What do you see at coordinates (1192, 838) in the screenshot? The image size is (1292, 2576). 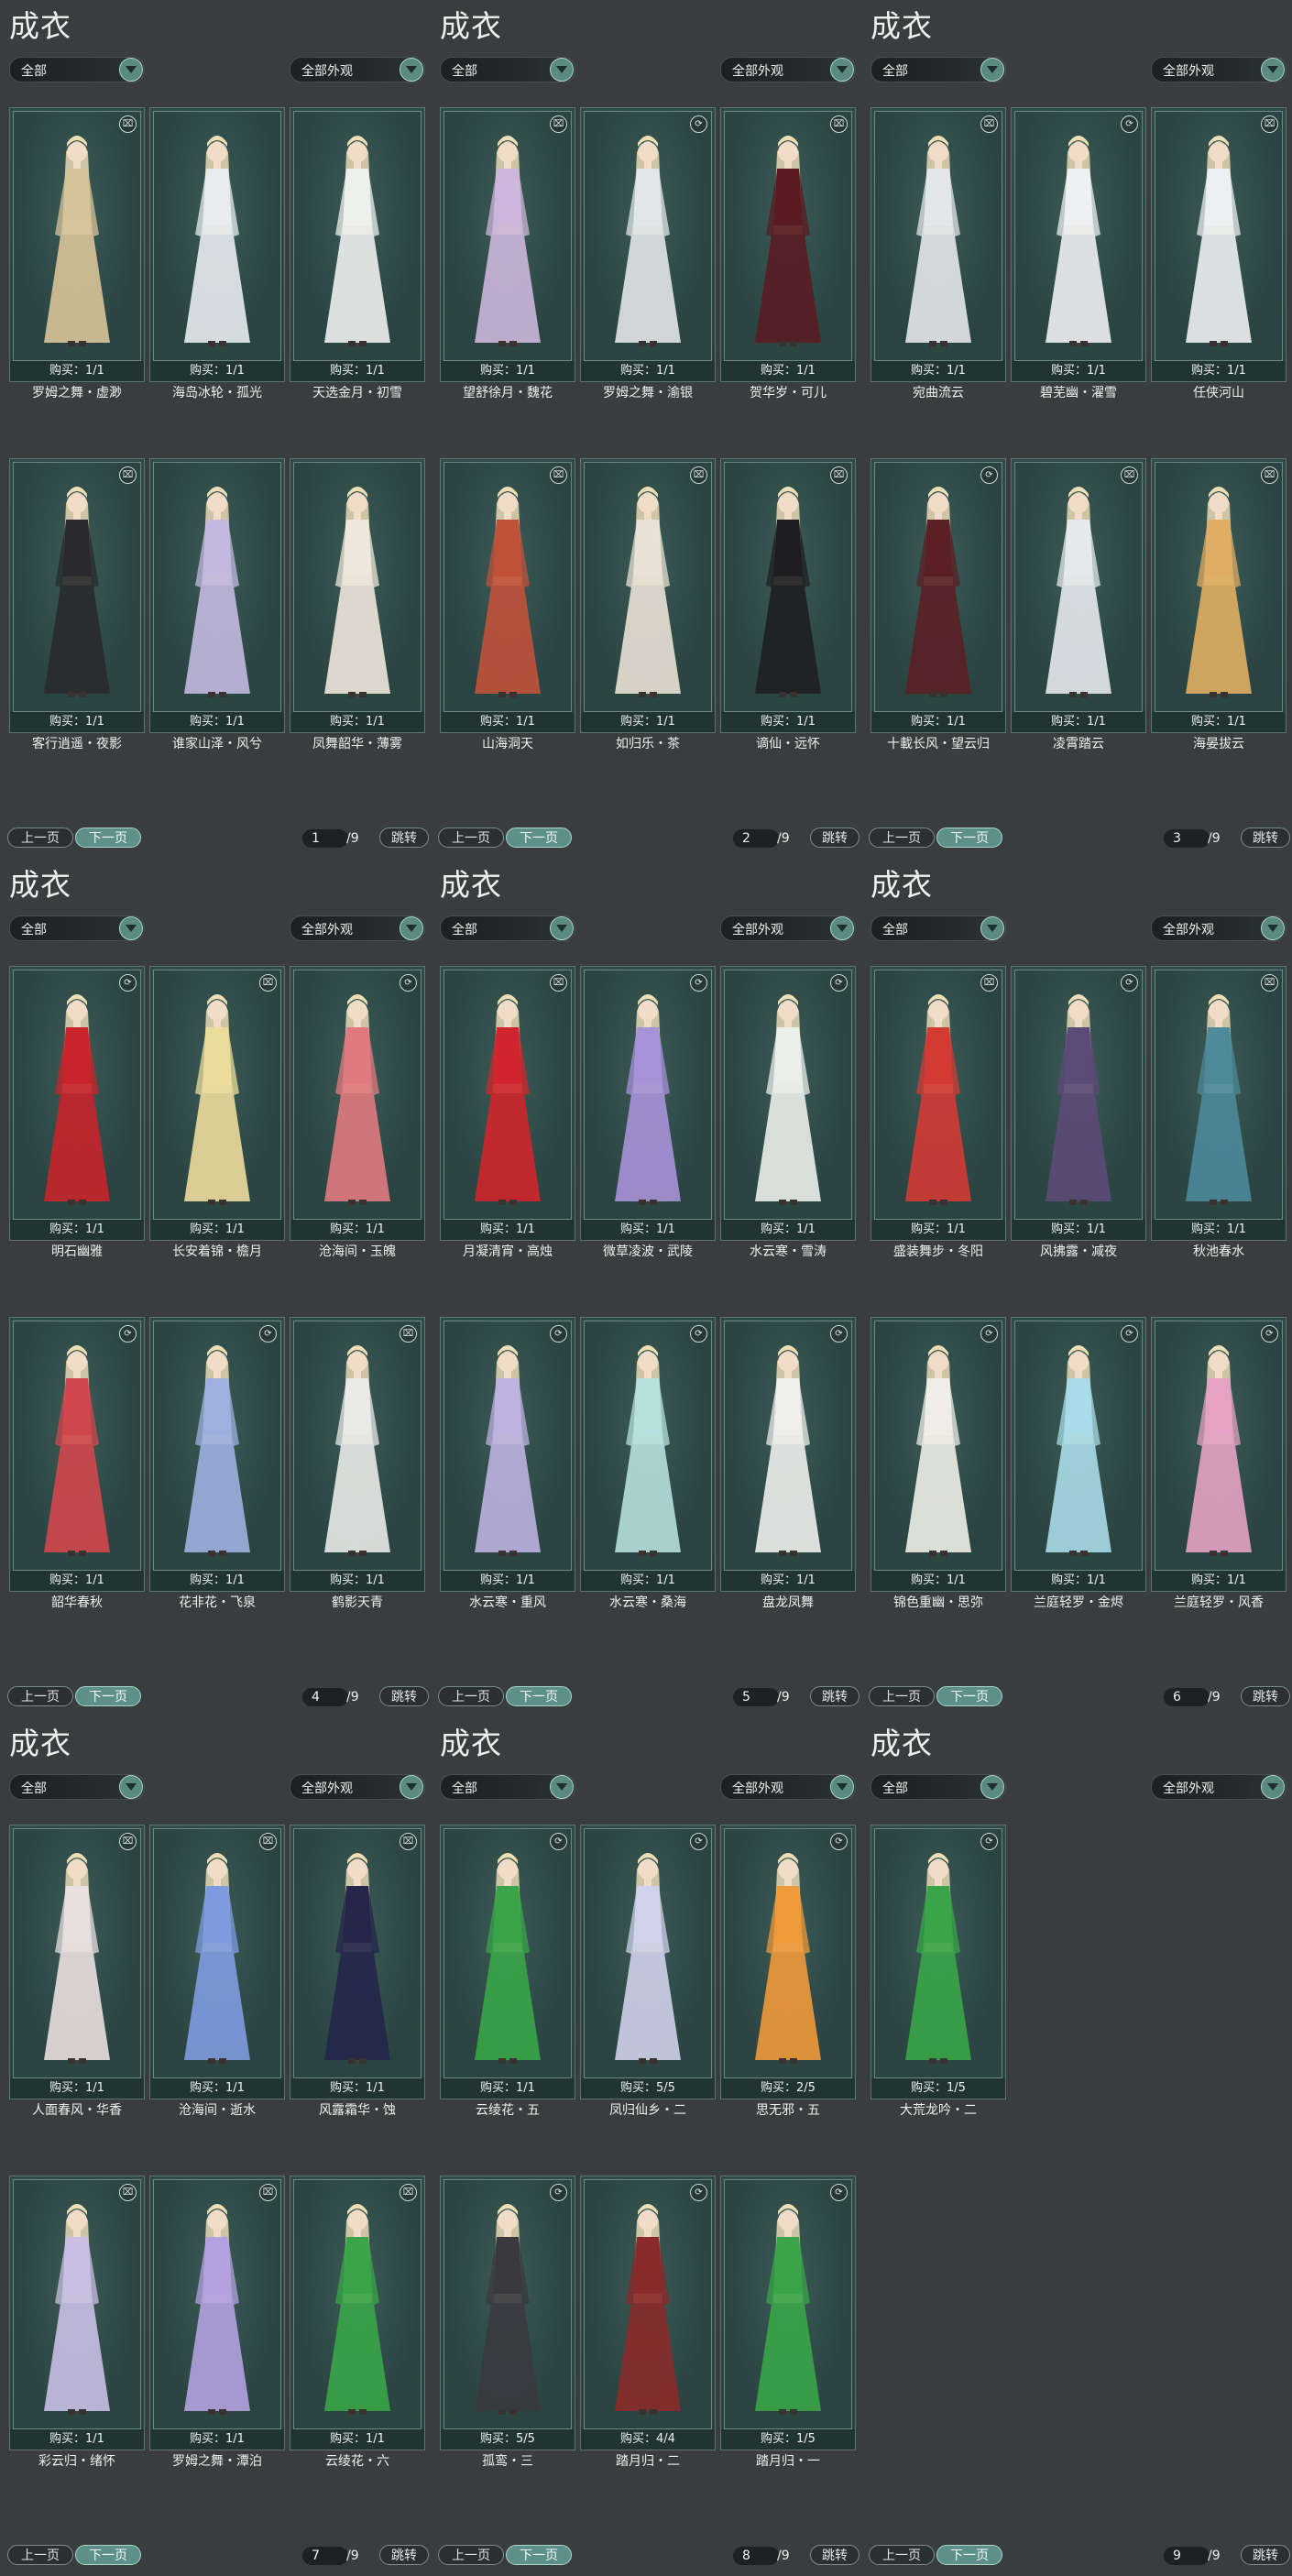 I see `page-number-input: 3 /9` at bounding box center [1192, 838].